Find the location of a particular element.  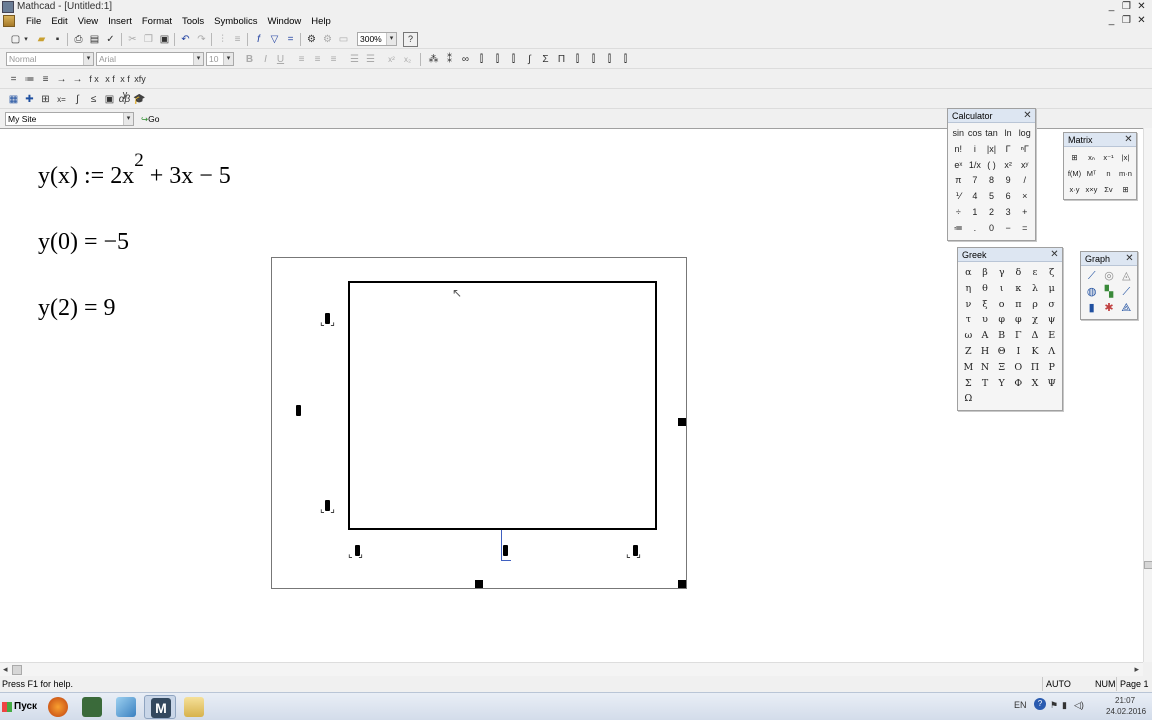

doc-close-button: ✕ is located at coordinates (1141, 21).